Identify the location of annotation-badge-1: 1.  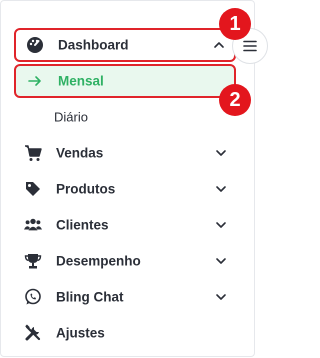
(235, 24).